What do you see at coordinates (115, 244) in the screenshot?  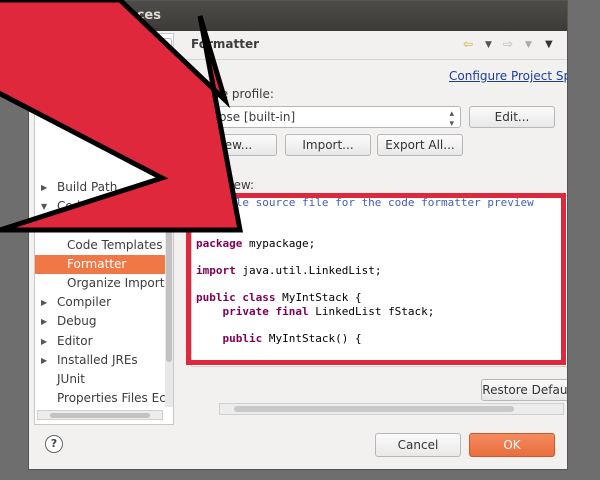 I see `tree-item-label: Code Templates` at bounding box center [115, 244].